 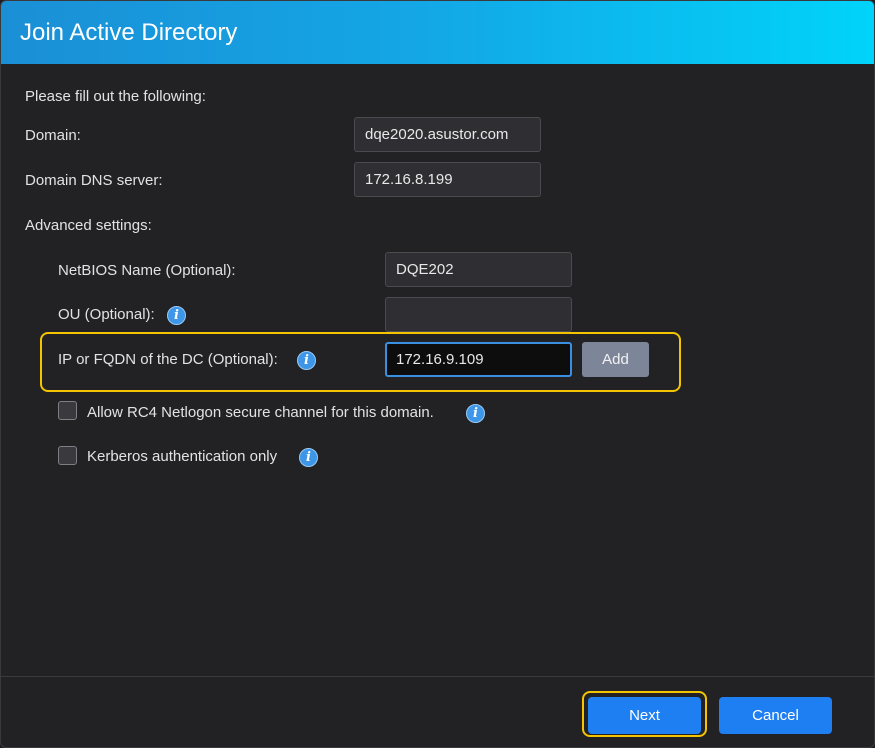 I want to click on intro-text: Please fill out the following:, so click(x=115, y=96).